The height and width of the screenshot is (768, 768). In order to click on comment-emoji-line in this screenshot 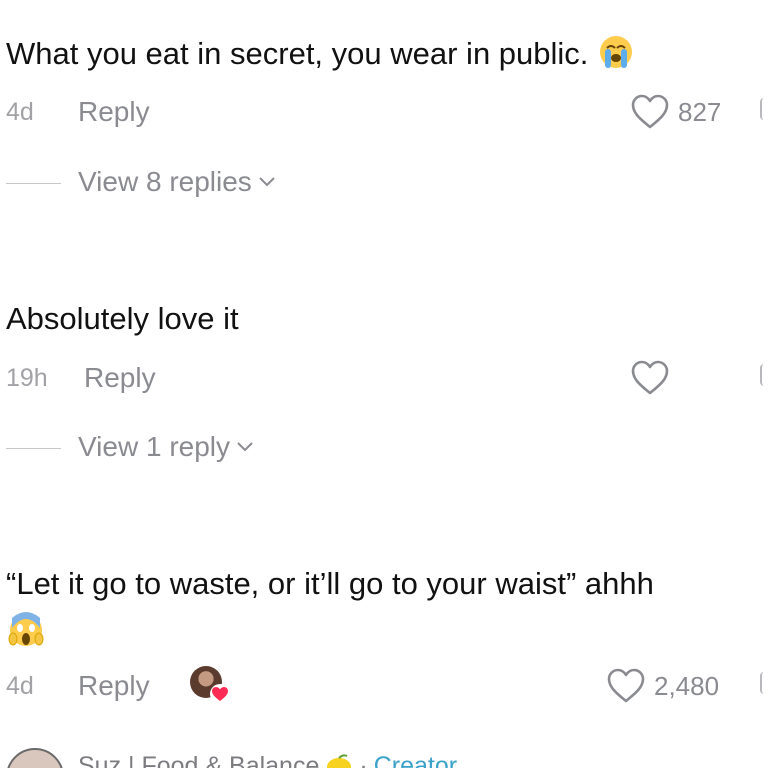, I will do `click(26, 631)`.